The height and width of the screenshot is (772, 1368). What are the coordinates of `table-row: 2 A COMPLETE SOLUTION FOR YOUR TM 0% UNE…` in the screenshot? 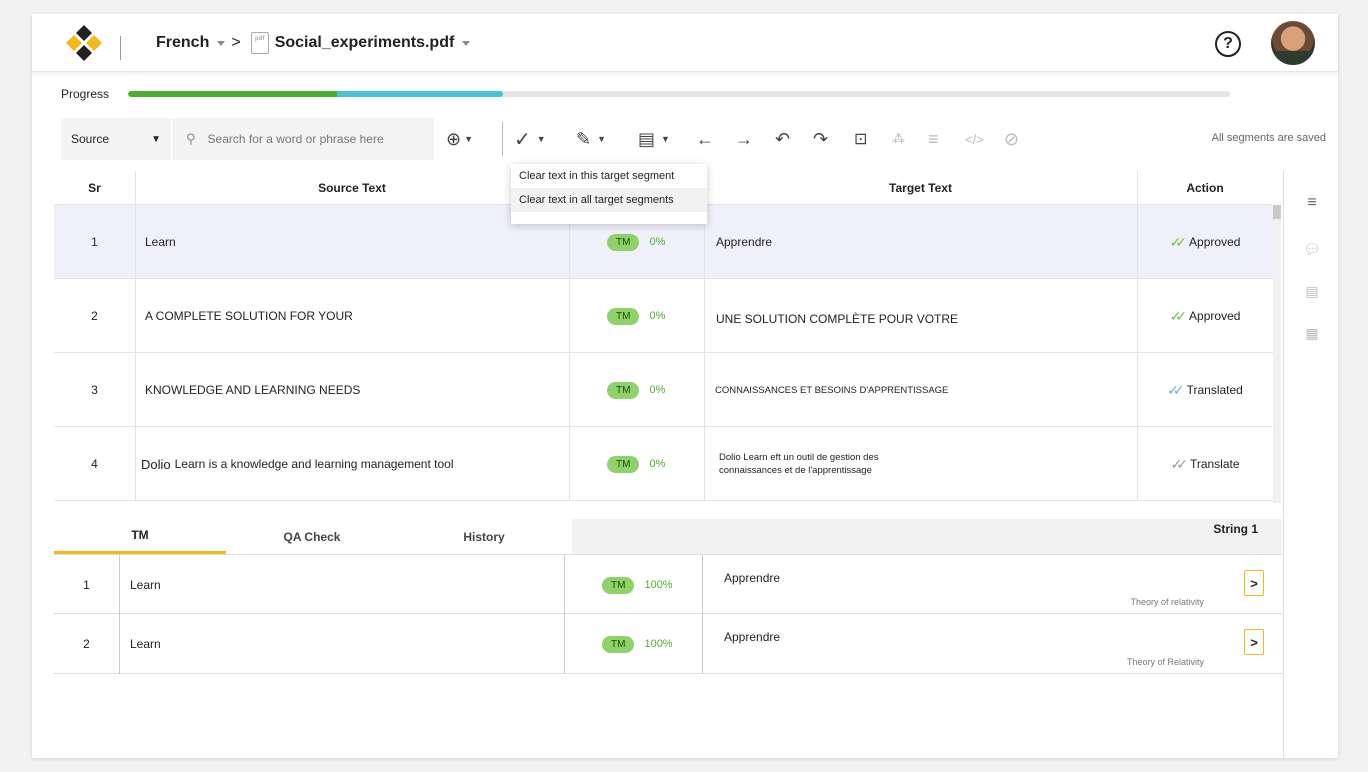 It's located at (663, 316).